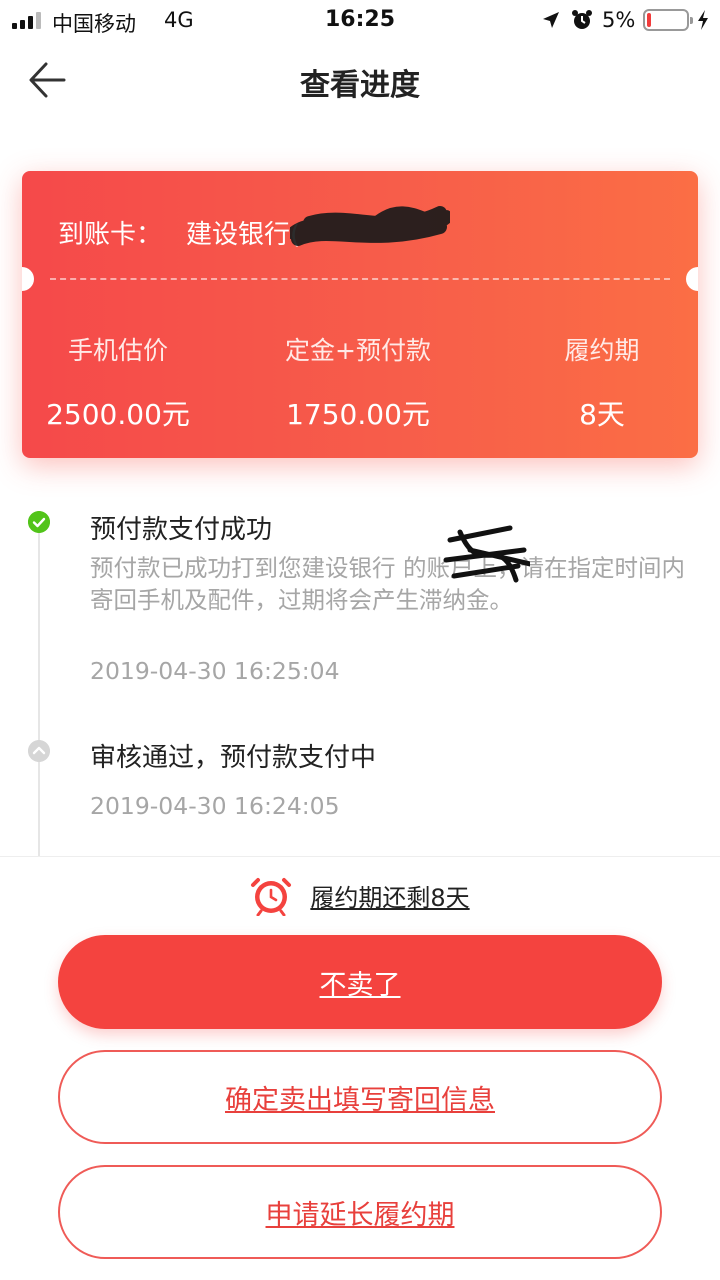 The width and height of the screenshot is (720, 1280). What do you see at coordinates (125, 382) in the screenshot?
I see `estimate-column: 手机估价 2500.00元` at bounding box center [125, 382].